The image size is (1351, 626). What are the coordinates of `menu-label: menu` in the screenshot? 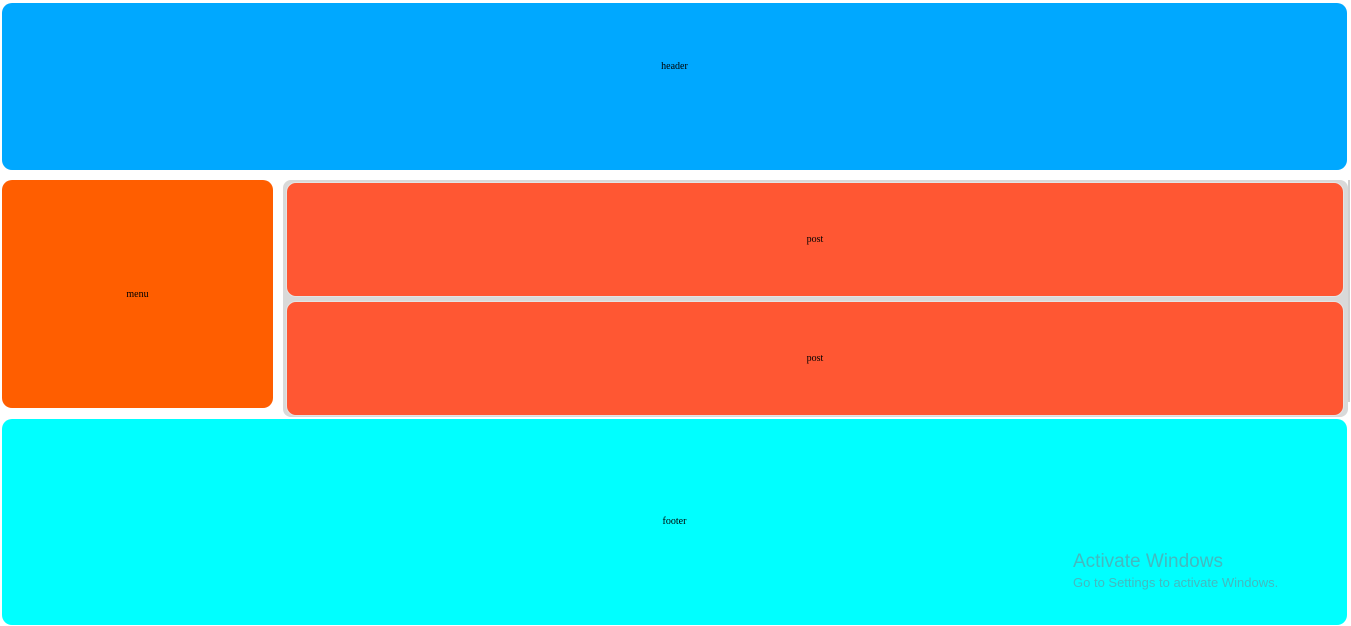 It's located at (137, 294).